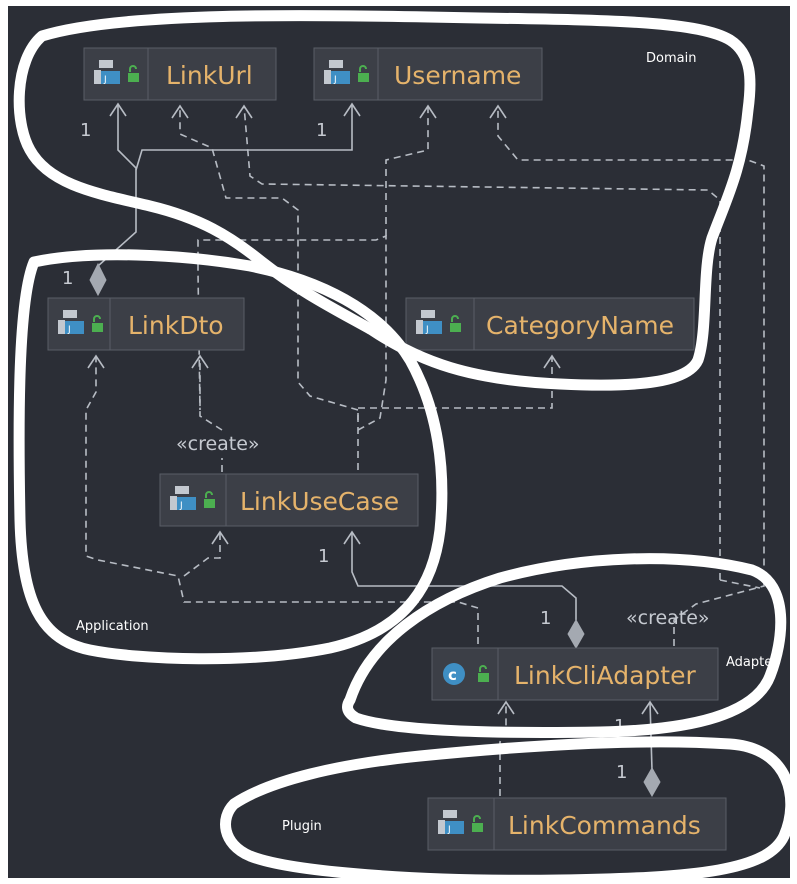 This screenshot has height=884, width=797. I want to click on node-linkurl: LinkUrl, so click(180, 74).